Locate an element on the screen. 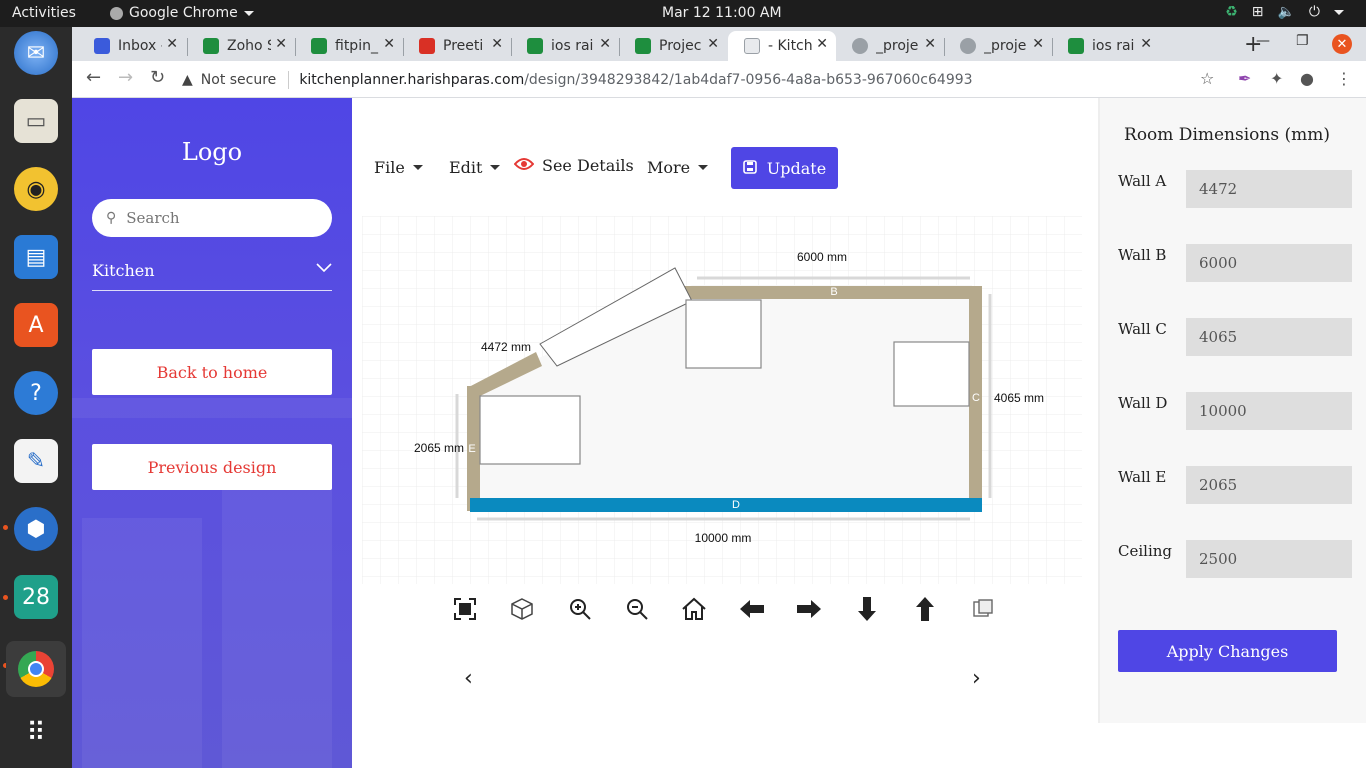 This screenshot has width=1366, height=768. minimize-icon: — is located at coordinates (1263, 41).